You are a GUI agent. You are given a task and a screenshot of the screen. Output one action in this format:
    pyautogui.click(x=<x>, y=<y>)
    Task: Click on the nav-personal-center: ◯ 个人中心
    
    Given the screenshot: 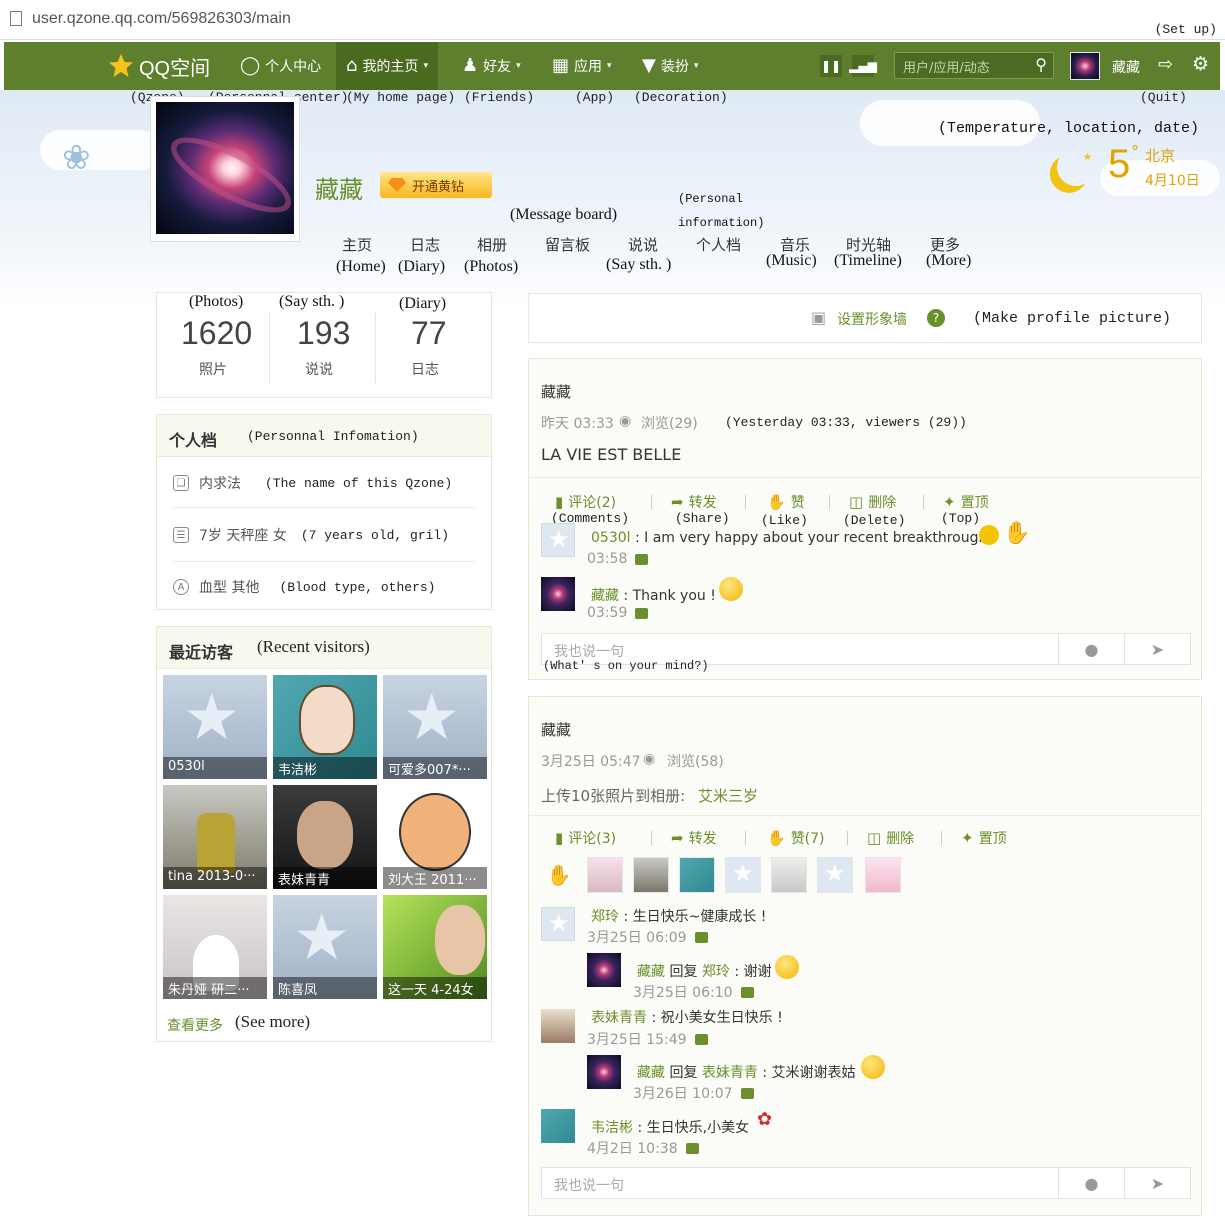 What is the action you would take?
    pyautogui.click(x=280, y=66)
    